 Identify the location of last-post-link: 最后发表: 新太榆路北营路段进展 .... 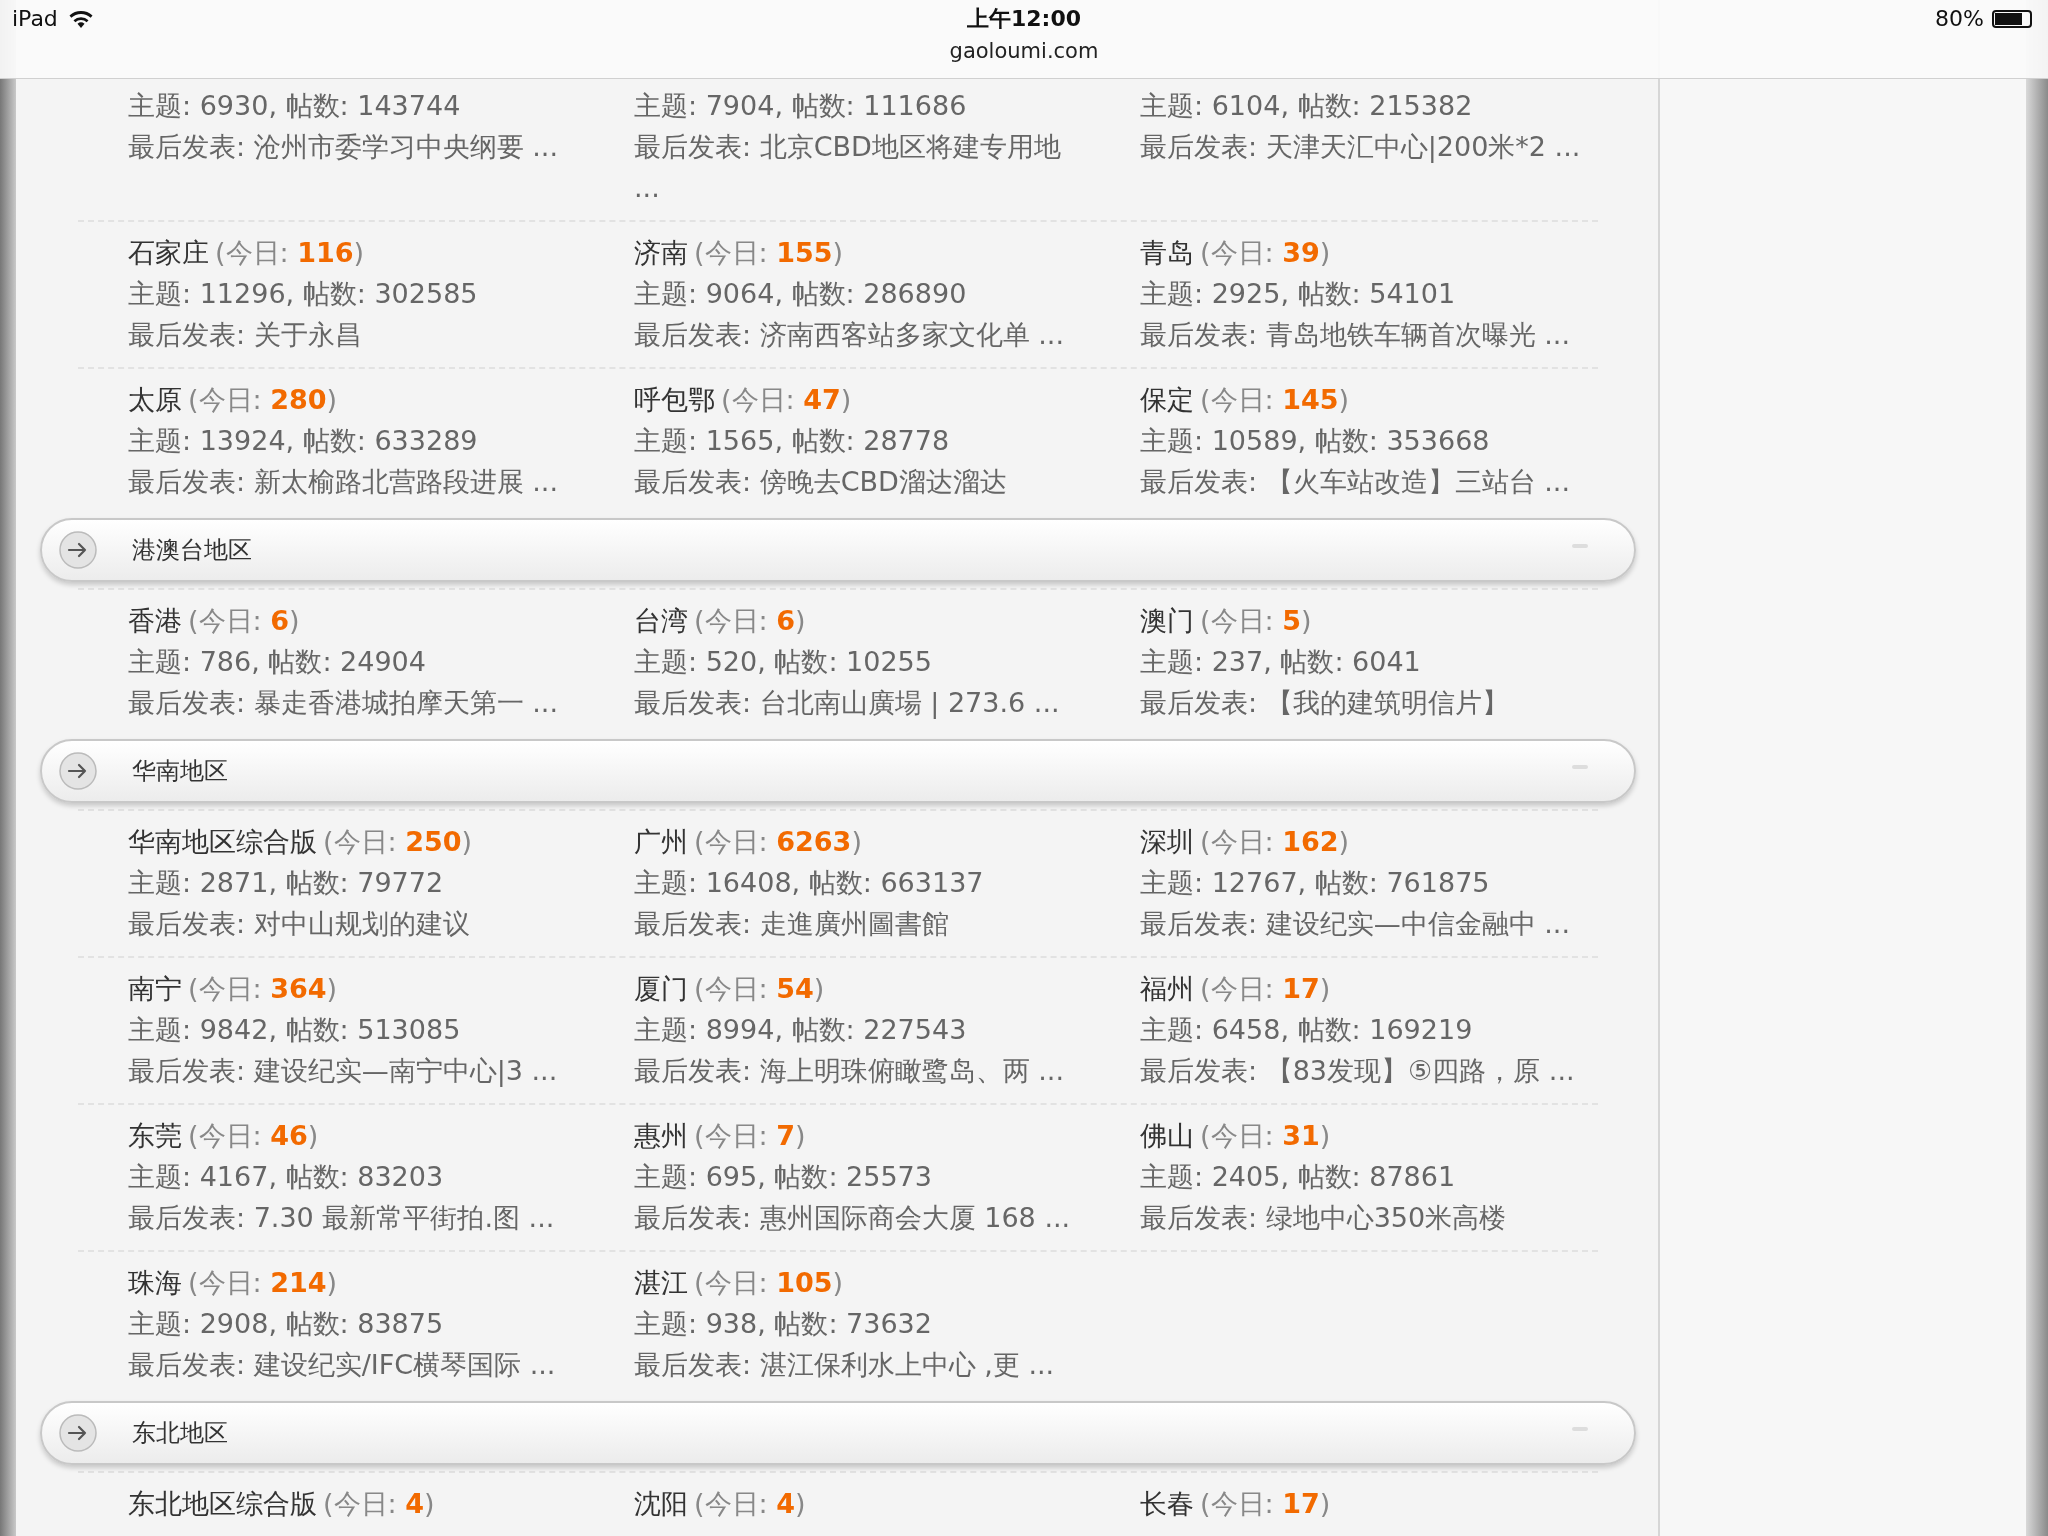
(353, 481).